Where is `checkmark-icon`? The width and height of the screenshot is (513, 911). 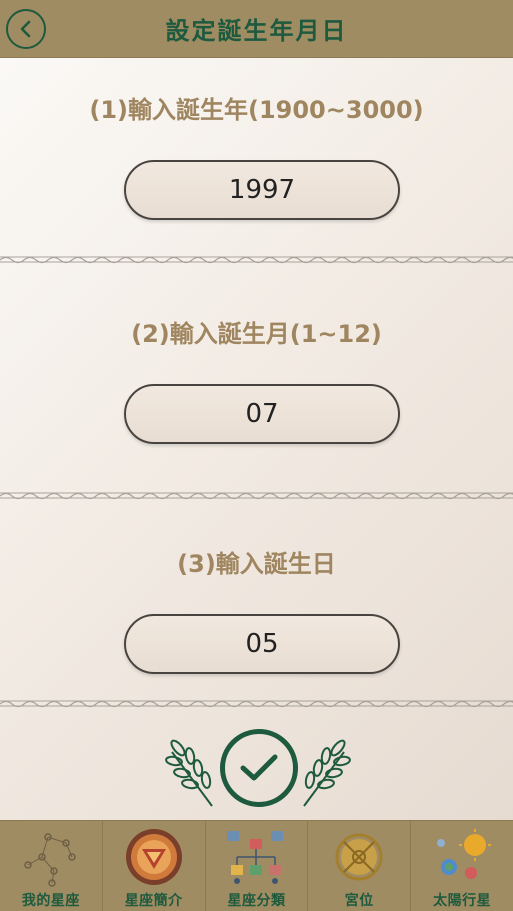
checkmark-icon is located at coordinates (259, 767).